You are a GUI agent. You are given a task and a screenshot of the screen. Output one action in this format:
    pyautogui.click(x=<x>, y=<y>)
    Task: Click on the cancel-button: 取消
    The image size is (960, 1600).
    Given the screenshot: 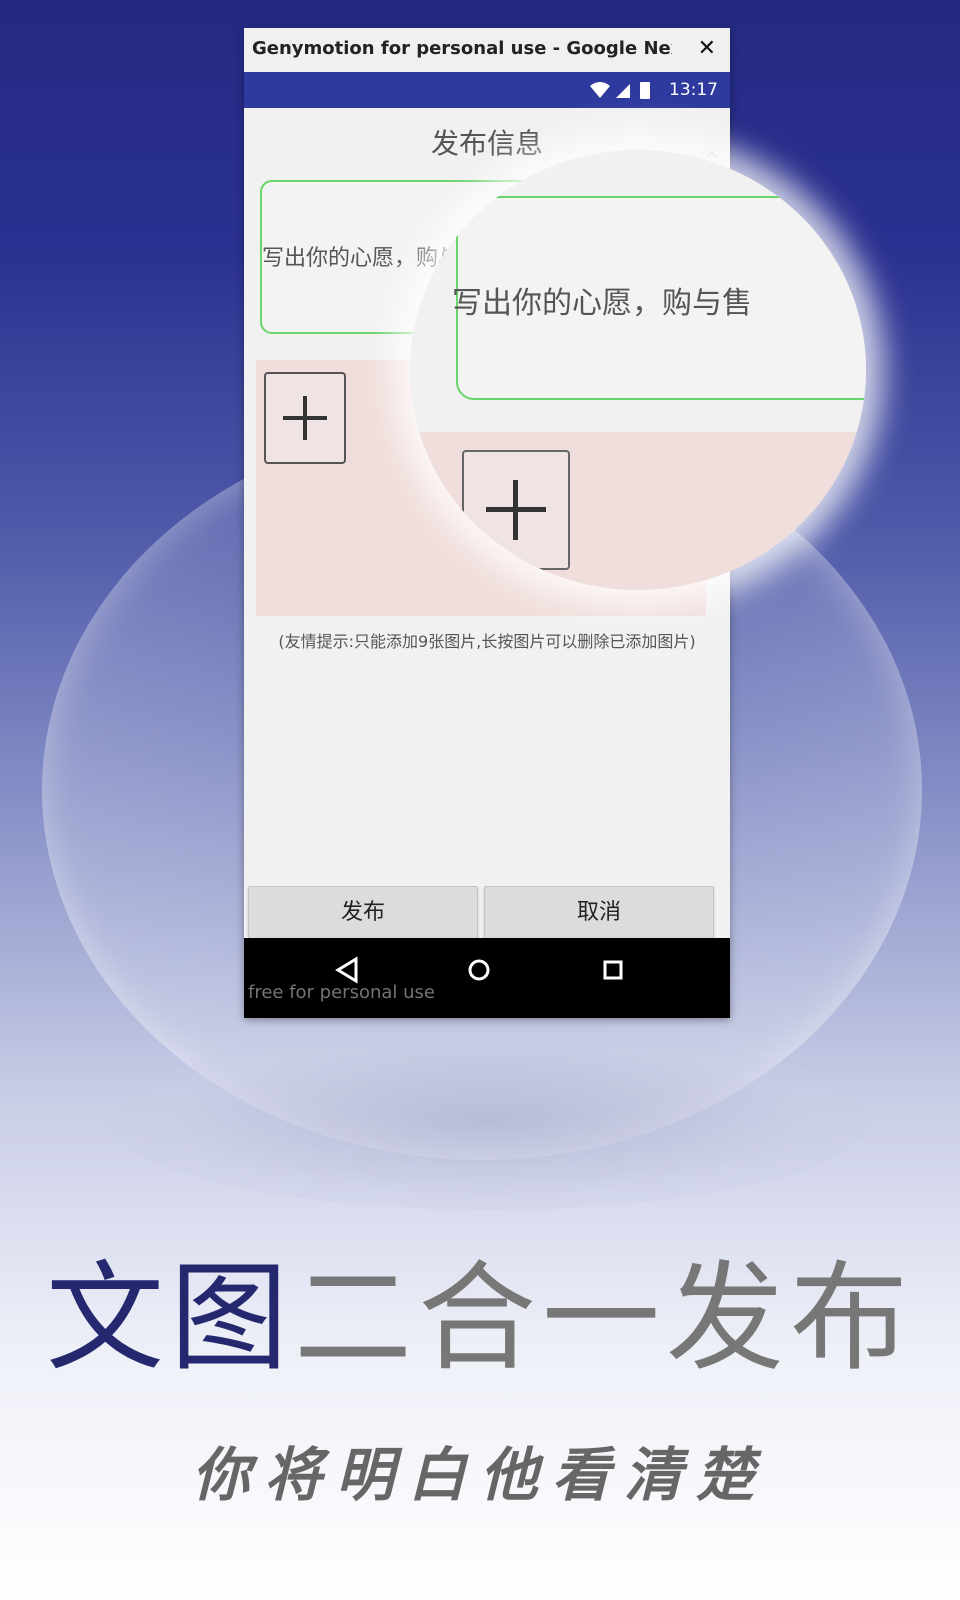 What is the action you would take?
    pyautogui.click(x=599, y=913)
    